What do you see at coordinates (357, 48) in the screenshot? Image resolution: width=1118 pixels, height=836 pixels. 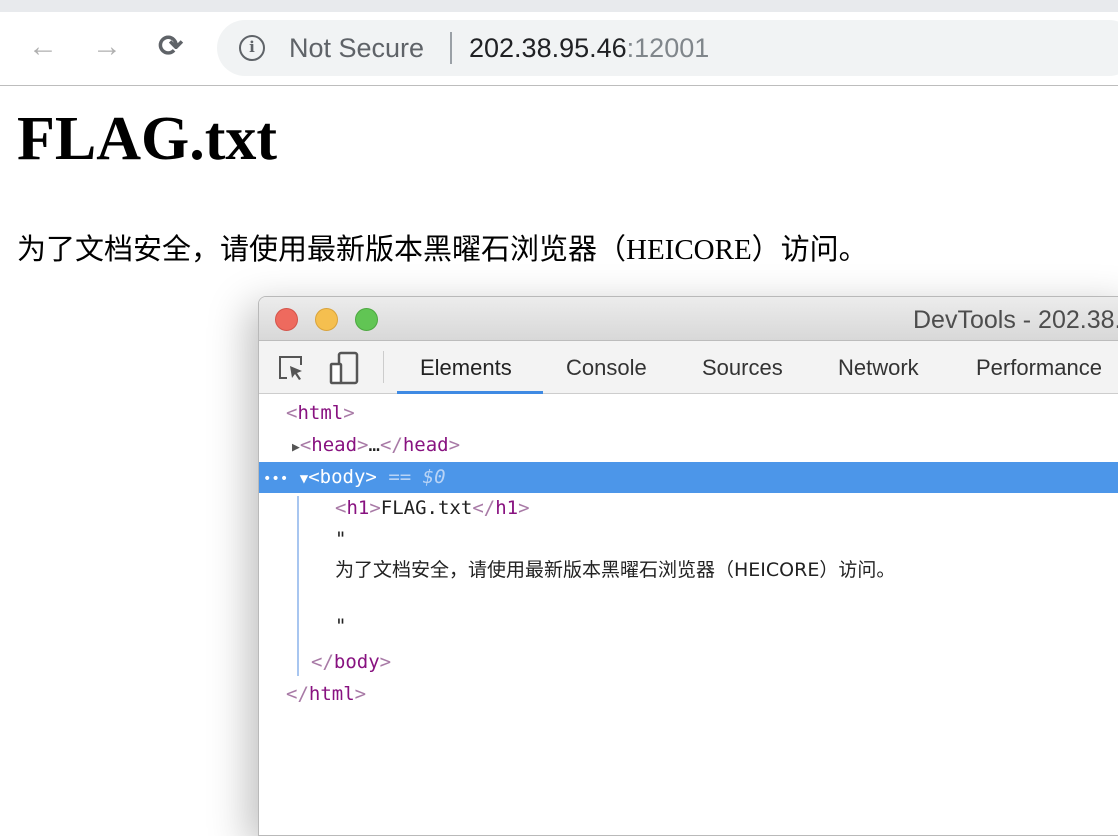 I see `security-label: Not Secure` at bounding box center [357, 48].